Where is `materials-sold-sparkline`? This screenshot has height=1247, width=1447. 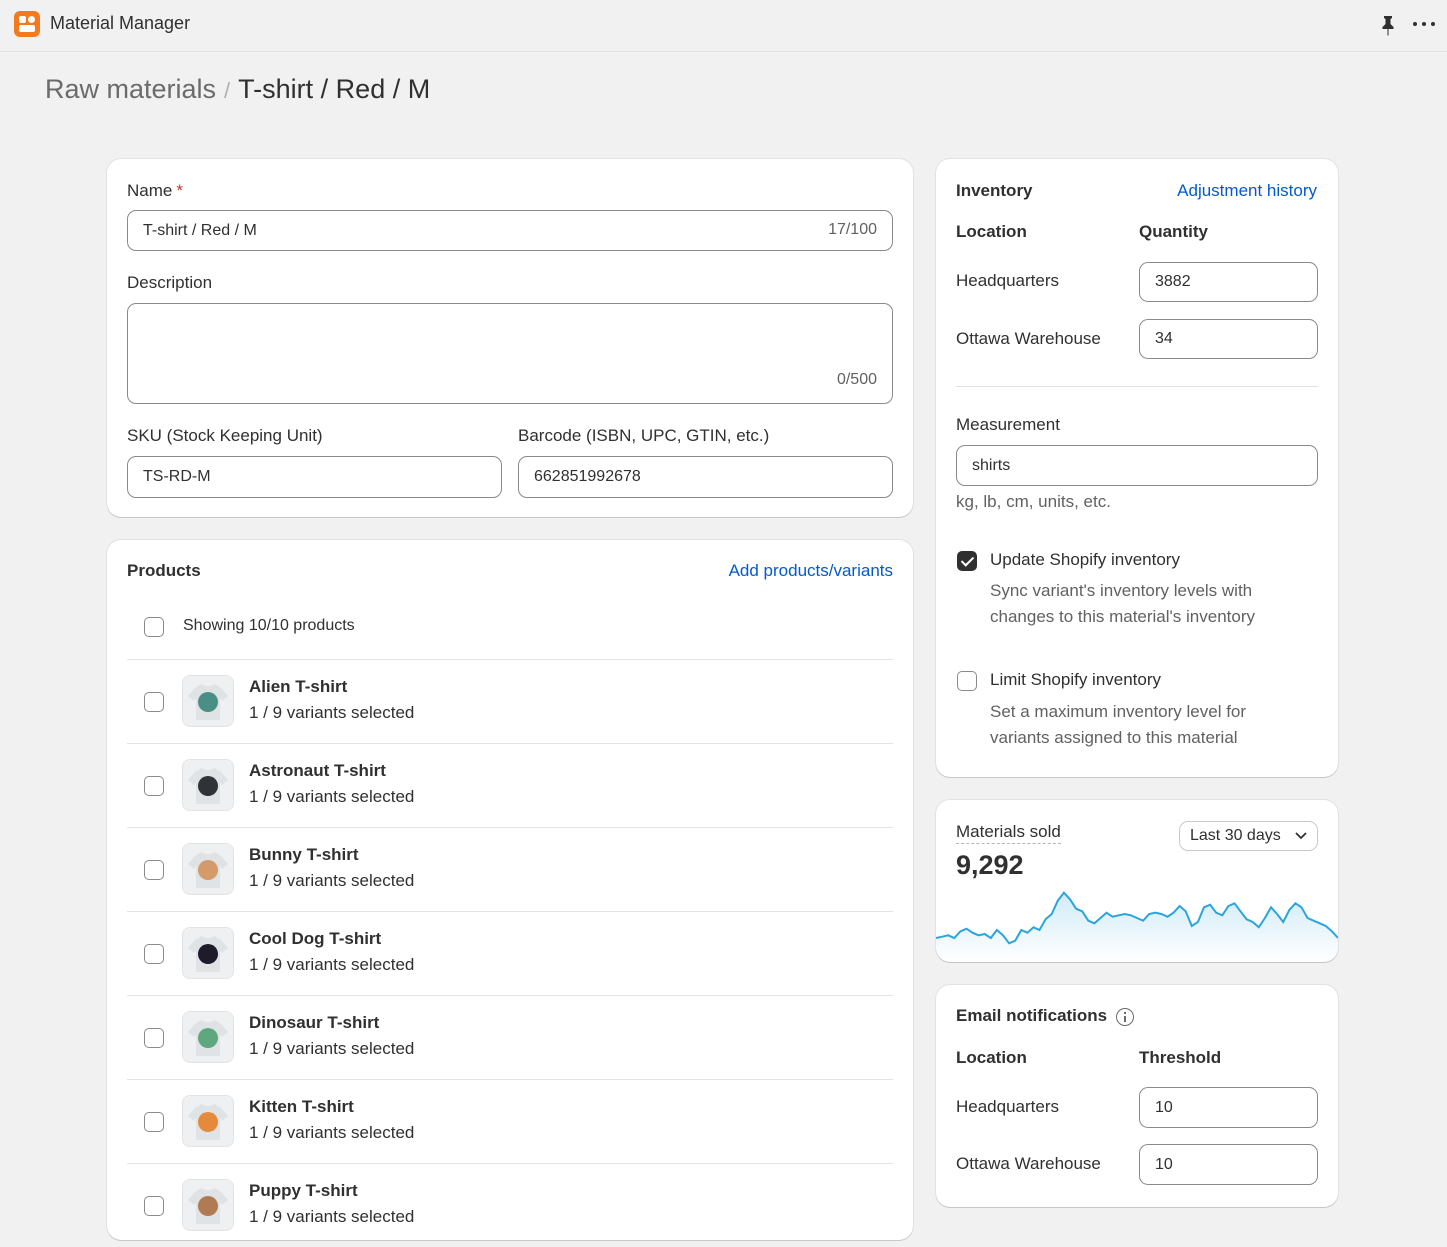
materials-sold-sparkline is located at coordinates (1137, 926).